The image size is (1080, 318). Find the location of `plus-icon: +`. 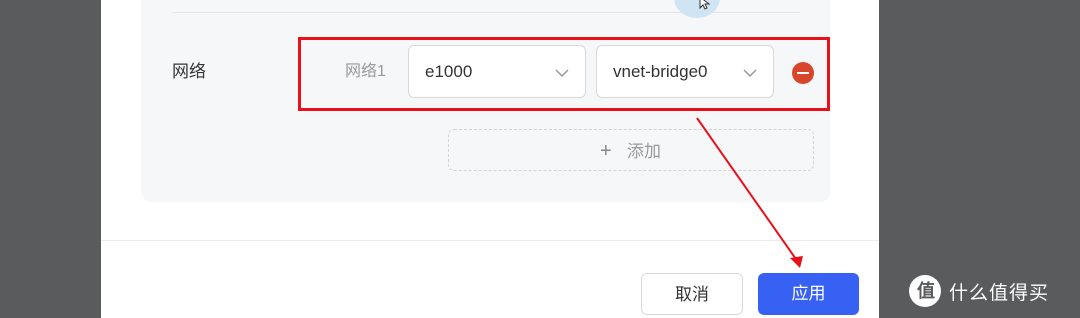

plus-icon: + is located at coordinates (606, 151).